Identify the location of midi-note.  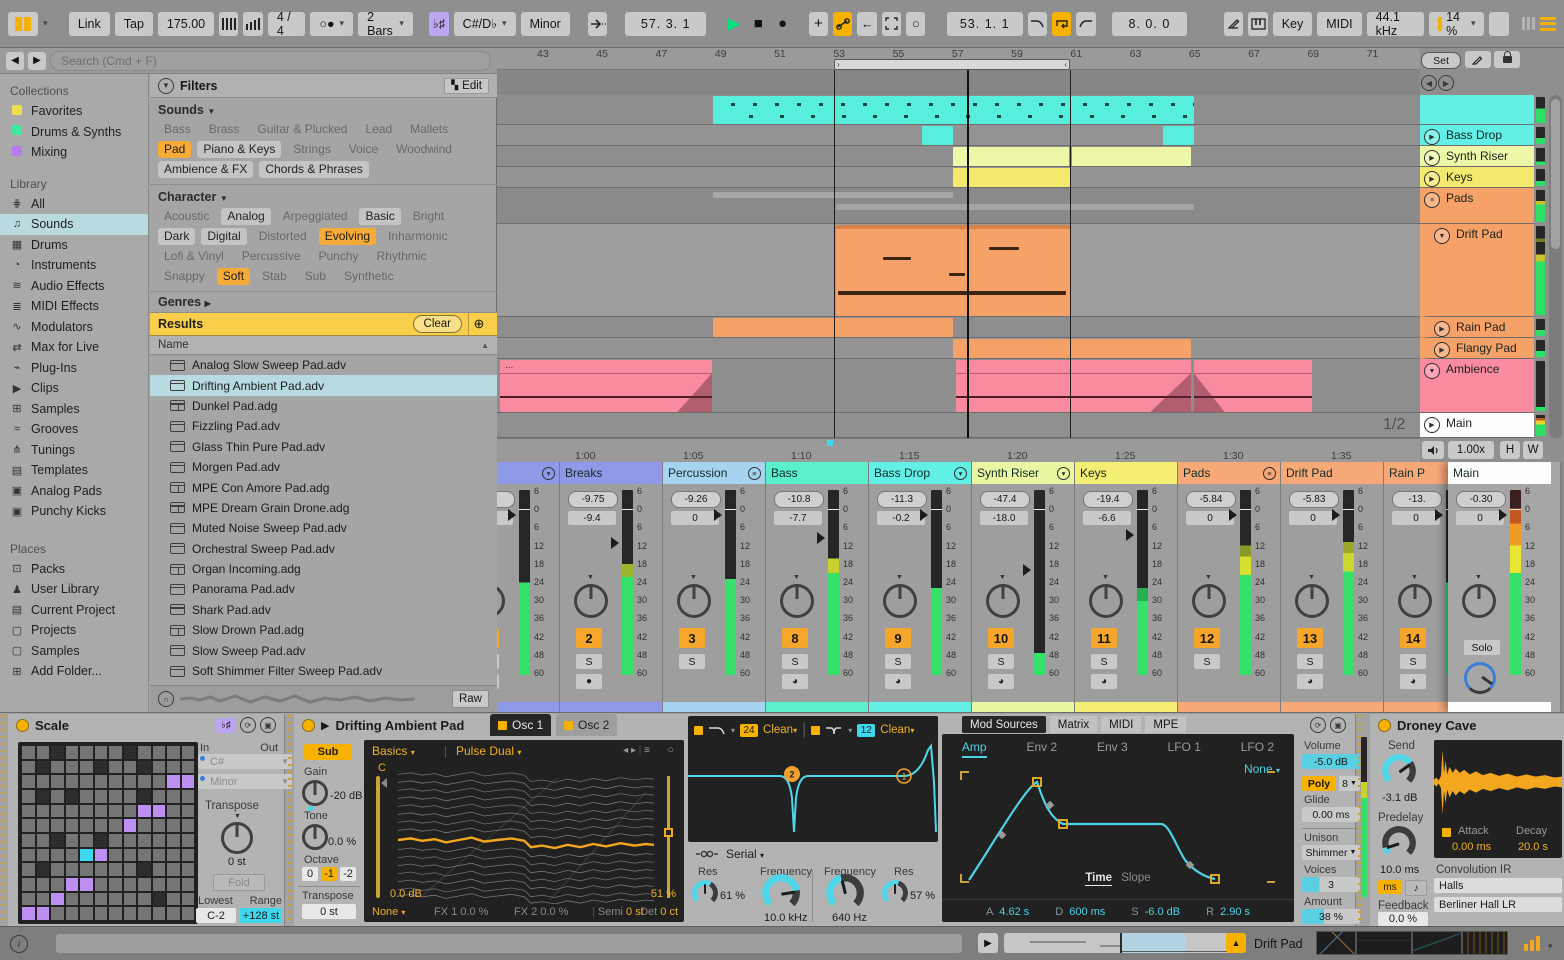
(957, 274).